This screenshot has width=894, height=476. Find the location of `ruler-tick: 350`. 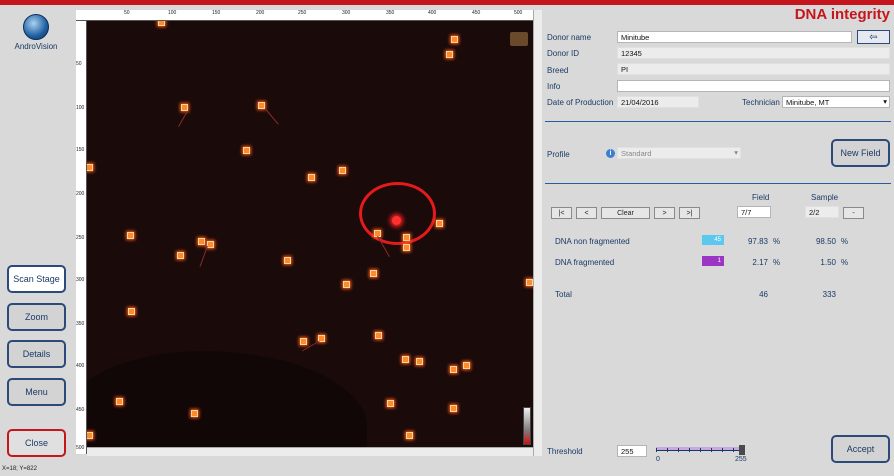

ruler-tick: 350 is located at coordinates (390, 13).